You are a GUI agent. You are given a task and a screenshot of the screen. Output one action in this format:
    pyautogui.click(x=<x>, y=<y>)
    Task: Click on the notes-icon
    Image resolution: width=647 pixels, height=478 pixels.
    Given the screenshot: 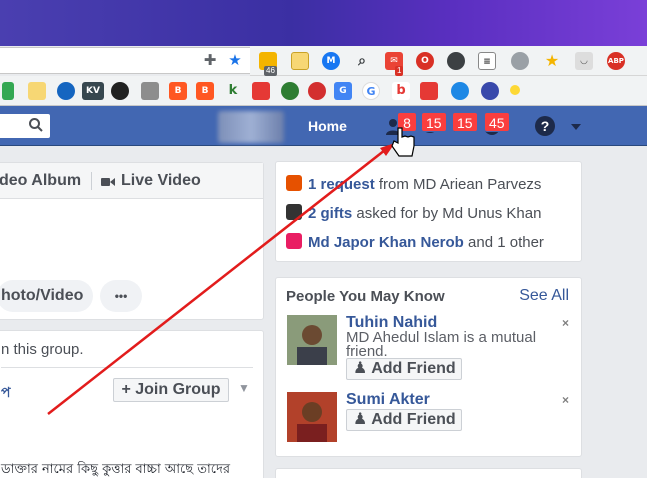 What is the action you would take?
    pyautogui.click(x=300, y=61)
    